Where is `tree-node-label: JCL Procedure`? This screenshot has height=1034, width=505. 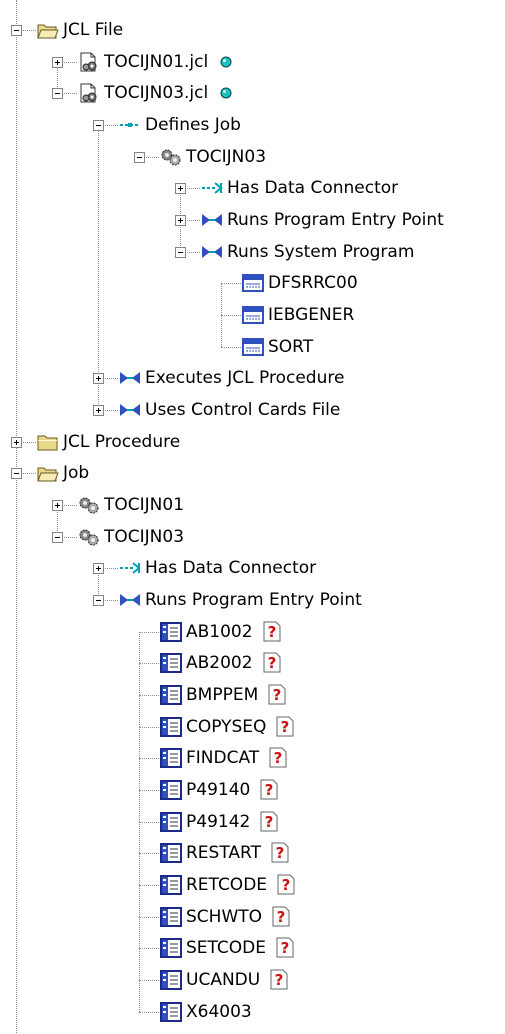 tree-node-label: JCL Procedure is located at coordinates (121, 442).